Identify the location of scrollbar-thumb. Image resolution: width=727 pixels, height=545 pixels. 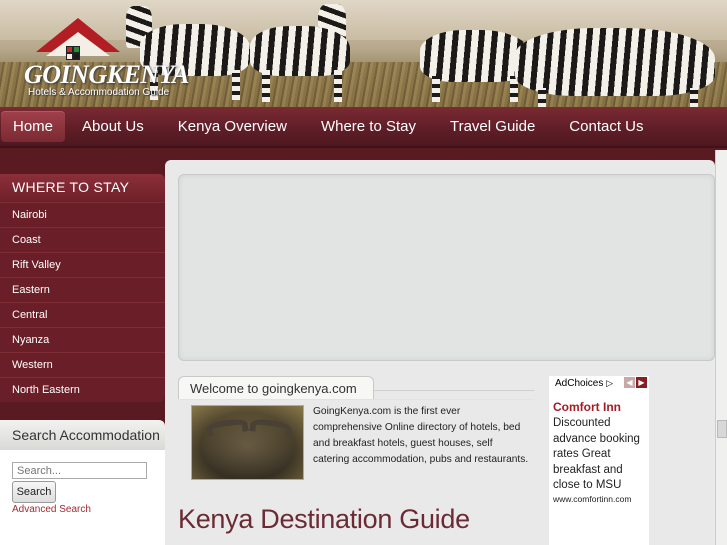
(722, 429).